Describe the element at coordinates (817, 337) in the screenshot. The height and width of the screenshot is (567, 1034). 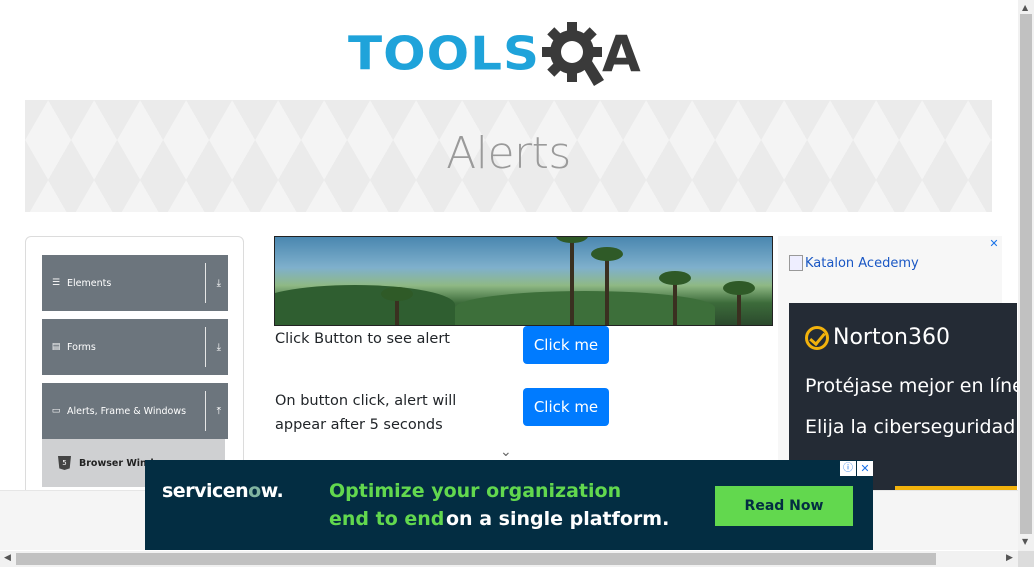
I see `check-icon` at that location.